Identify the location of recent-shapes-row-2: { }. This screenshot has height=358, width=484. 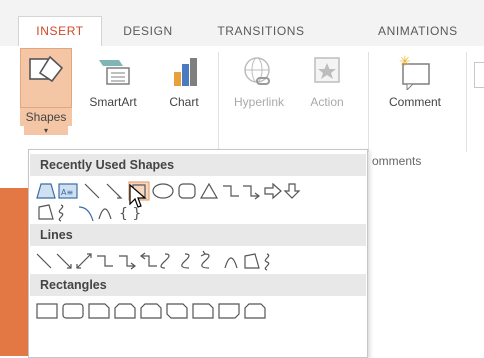
(200, 211).